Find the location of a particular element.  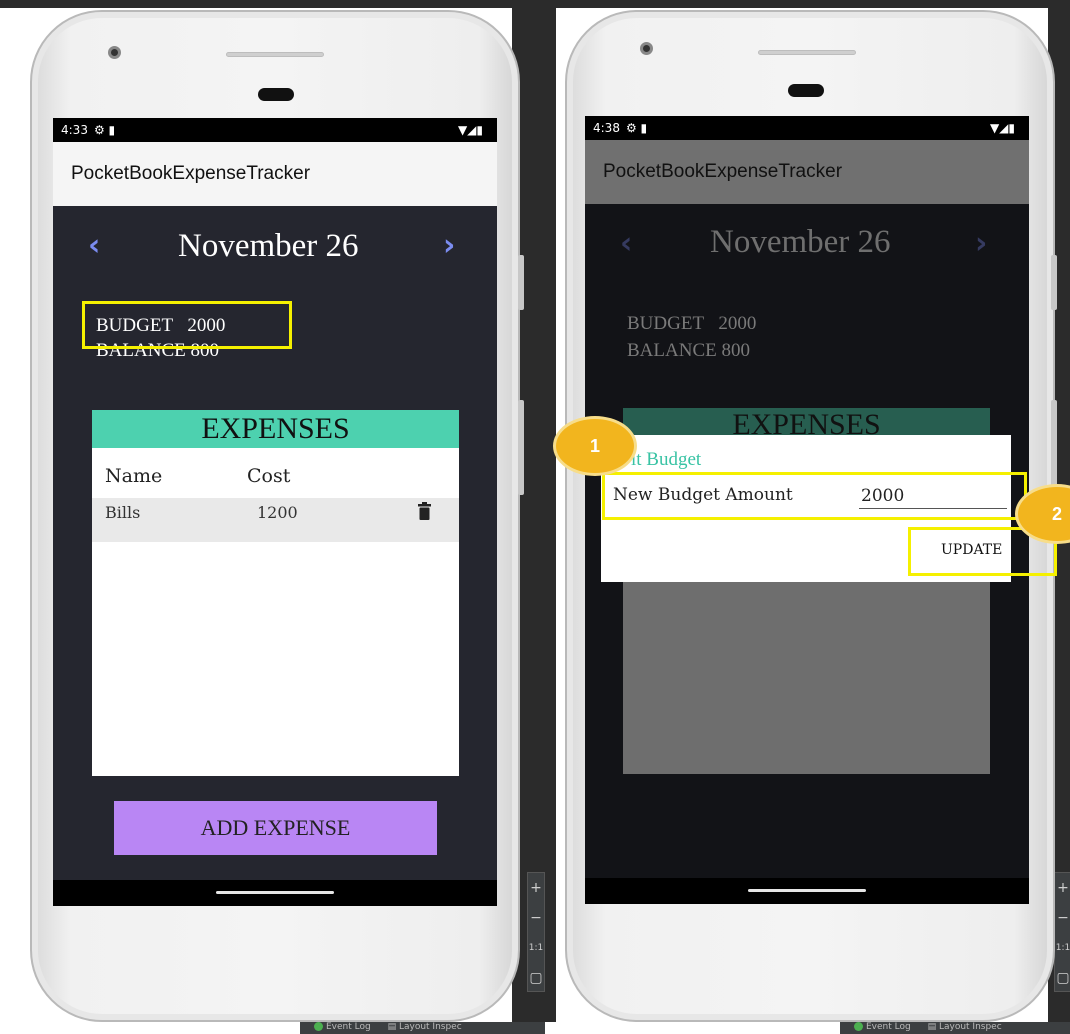

budget-row: BUDGET 2000 is located at coordinates (691, 324).